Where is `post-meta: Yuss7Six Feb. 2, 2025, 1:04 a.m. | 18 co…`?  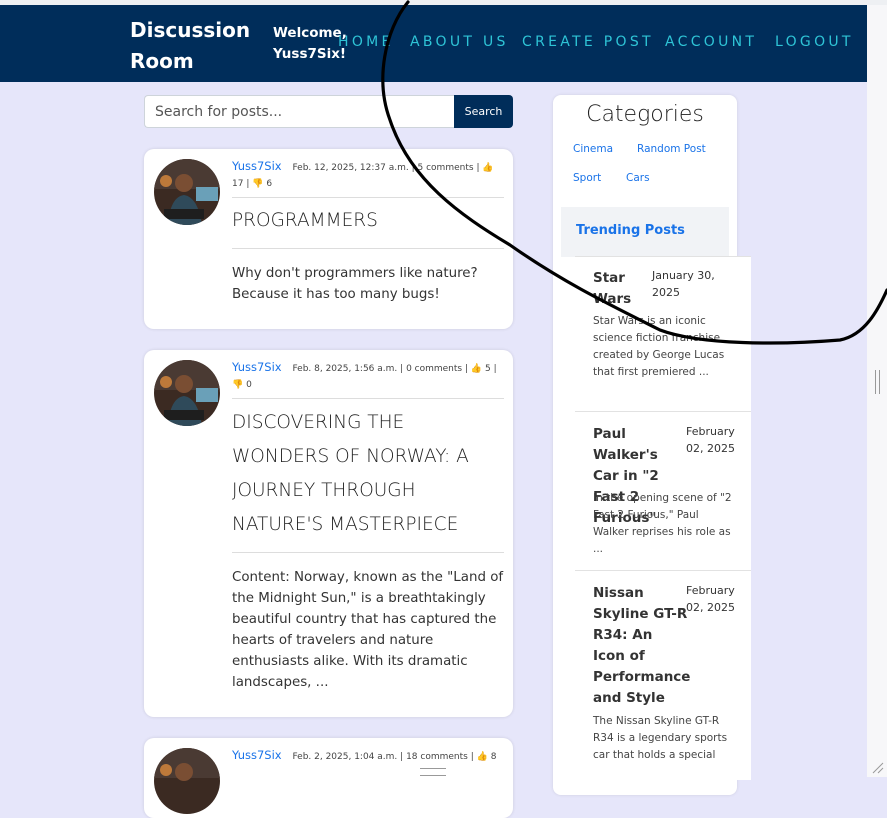 post-meta: Yuss7Six Feb. 2, 2025, 1:04 a.m. | 18 co… is located at coordinates (364, 755).